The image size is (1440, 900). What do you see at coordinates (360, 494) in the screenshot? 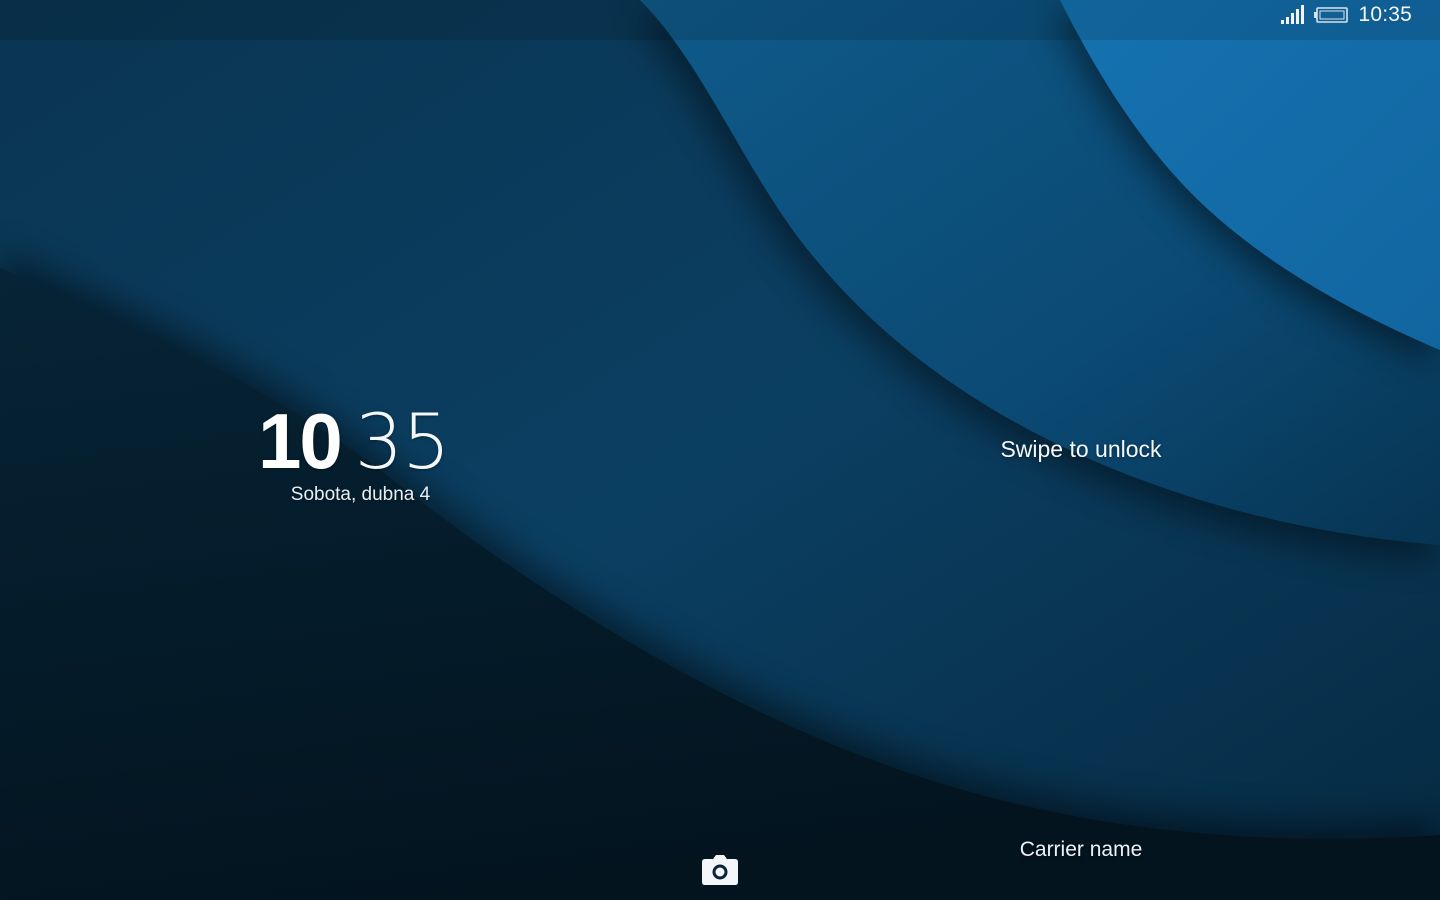
I see `clock-date: Sobota, dubna 4` at bounding box center [360, 494].